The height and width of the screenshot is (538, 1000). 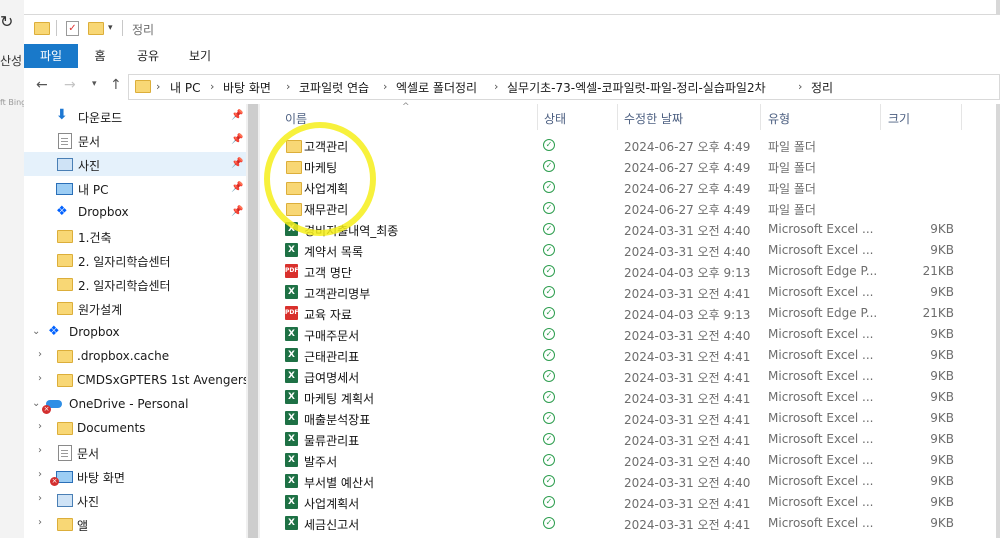 What do you see at coordinates (779, 118) in the screenshot?
I see `column-header-type: 유형` at bounding box center [779, 118].